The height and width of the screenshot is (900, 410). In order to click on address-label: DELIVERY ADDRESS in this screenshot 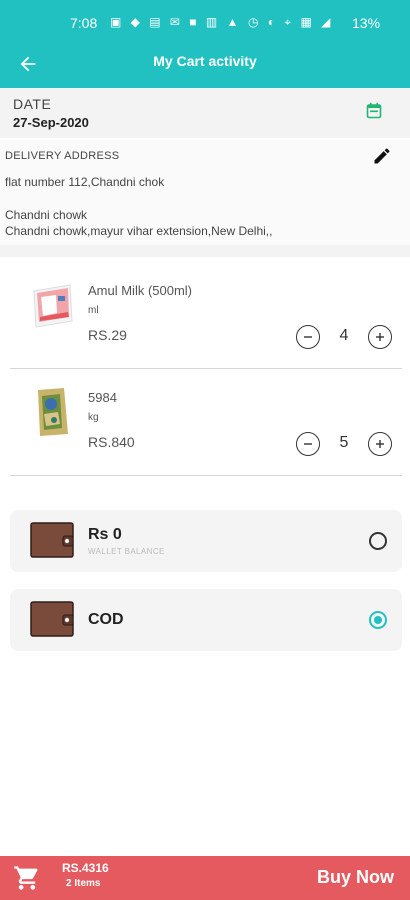, I will do `click(62, 156)`.